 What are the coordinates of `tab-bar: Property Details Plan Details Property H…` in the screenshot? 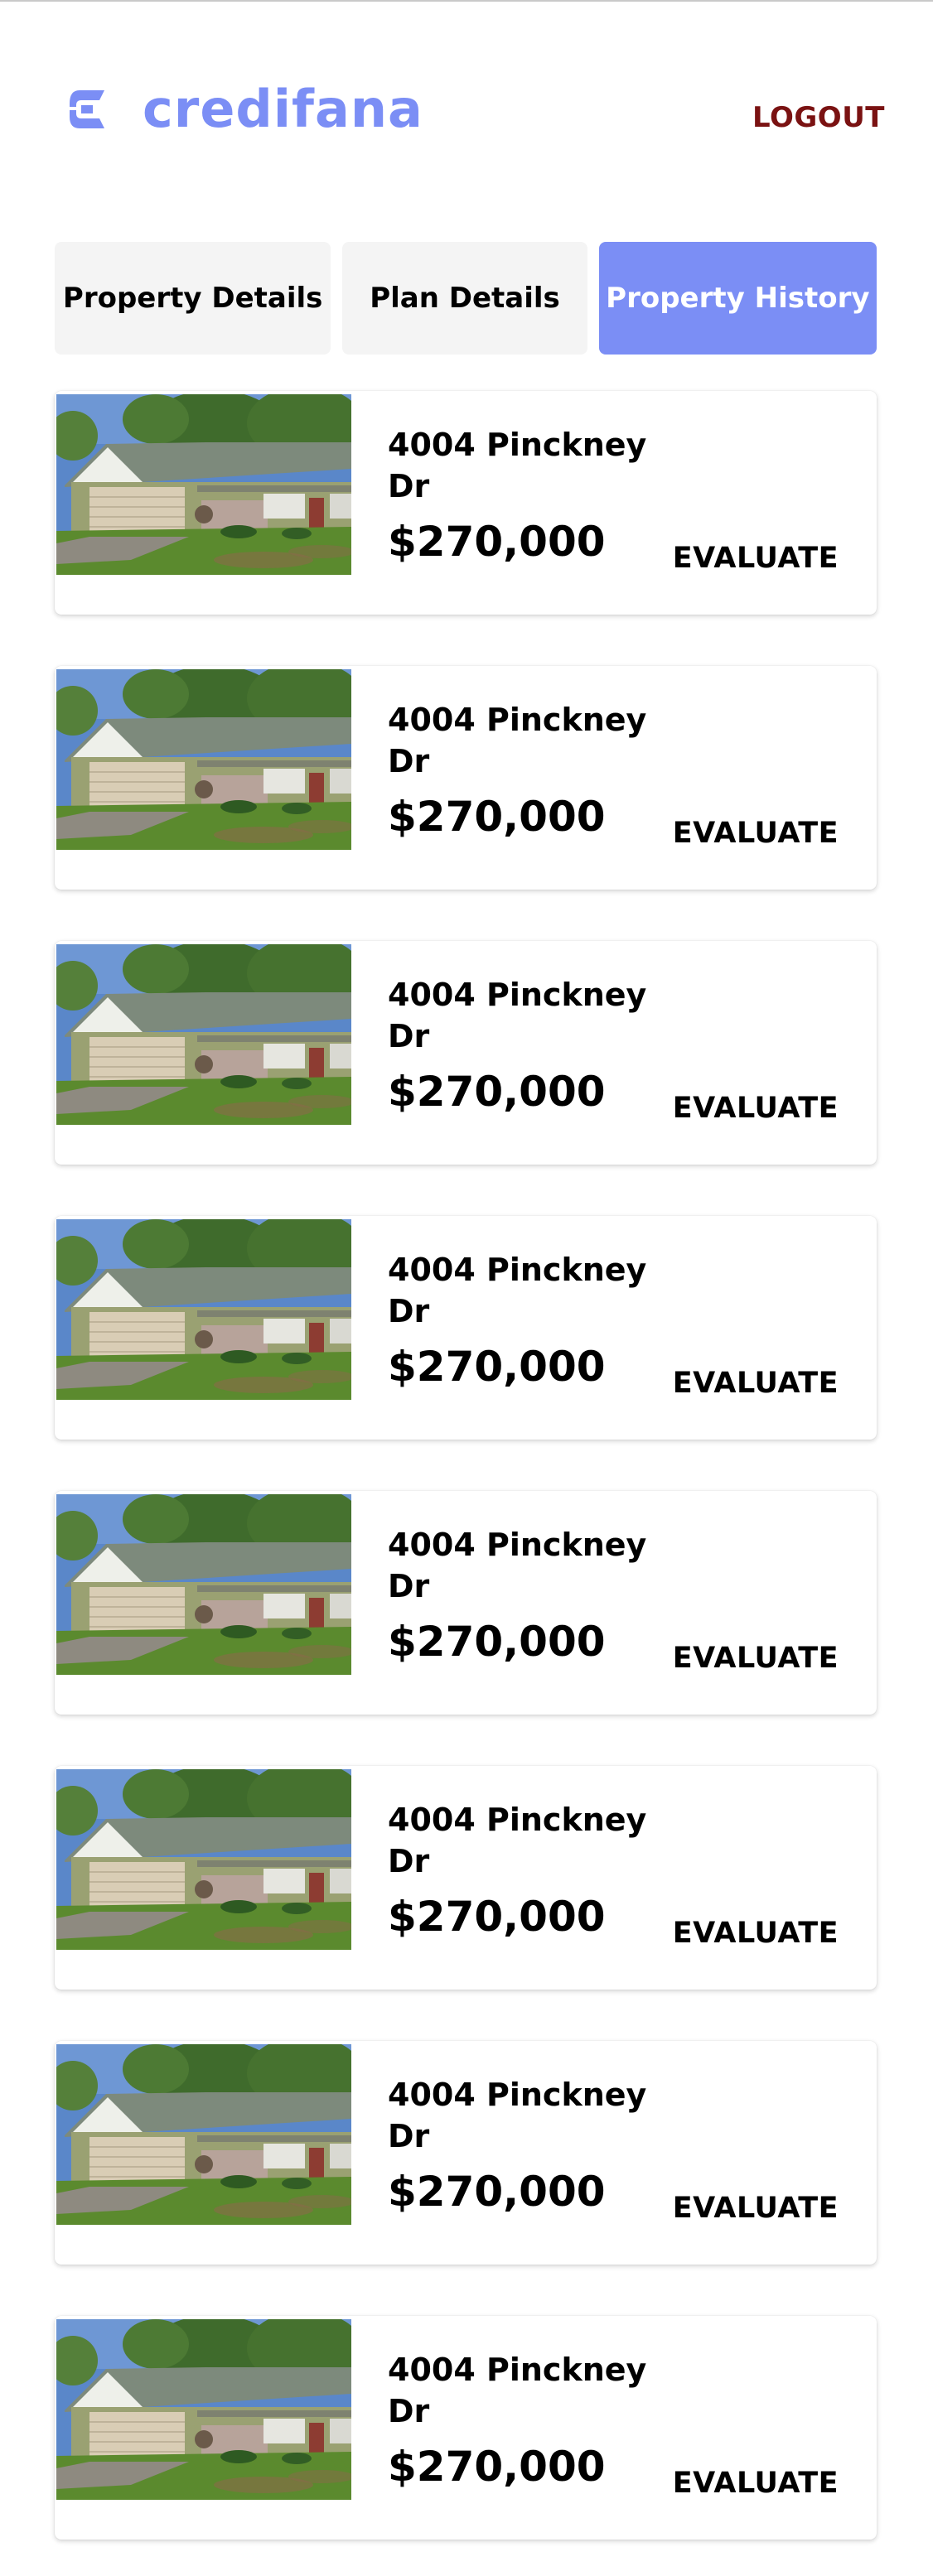 It's located at (466, 298).